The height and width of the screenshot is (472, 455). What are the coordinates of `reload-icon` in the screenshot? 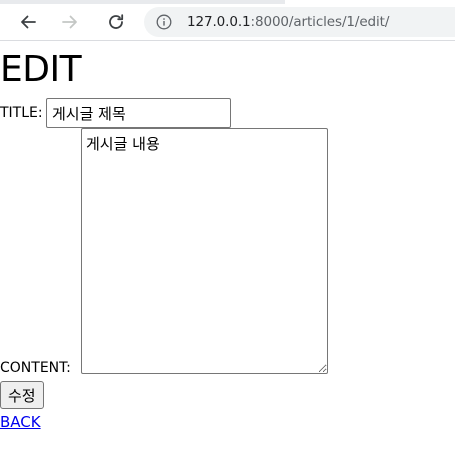 It's located at (116, 21).